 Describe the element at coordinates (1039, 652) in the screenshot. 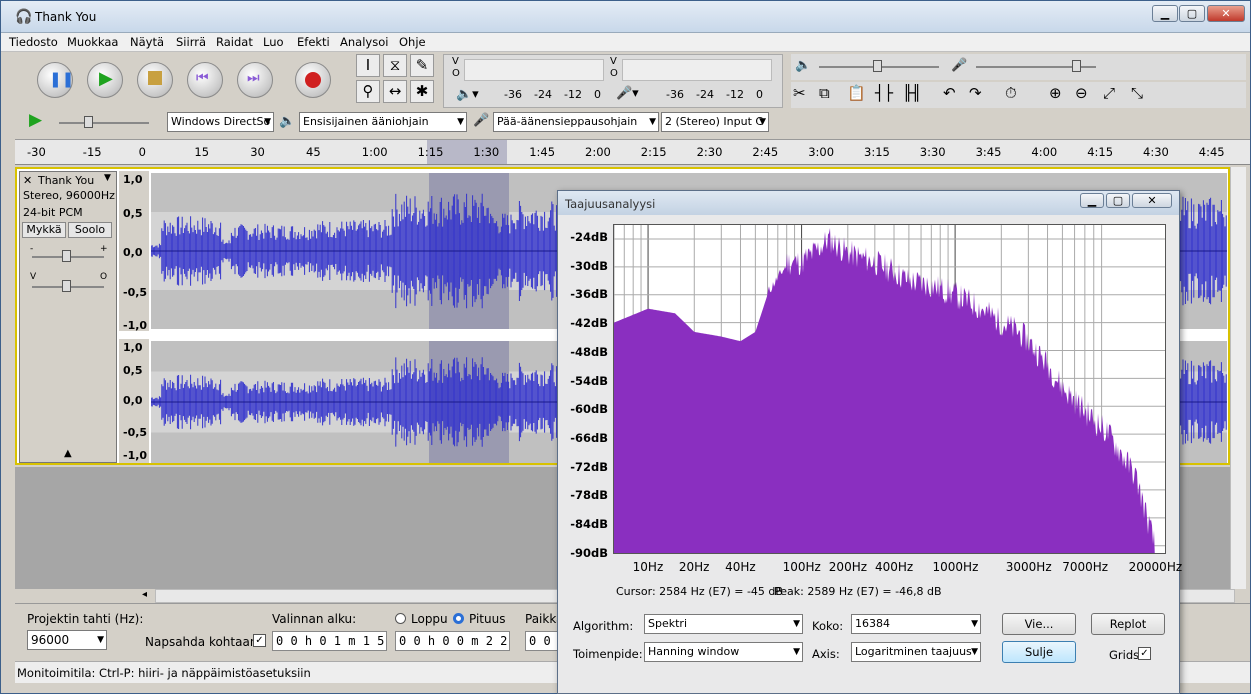

I see `close-dialog-button: Sulje` at that location.